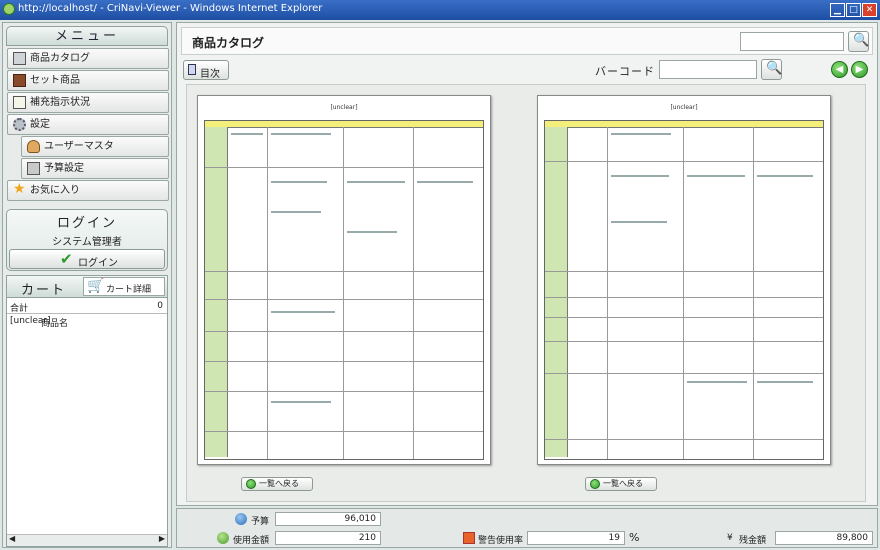 The height and width of the screenshot is (550, 880). I want to click on sidebar-item-budget-settings: 予算設定, so click(95, 168).